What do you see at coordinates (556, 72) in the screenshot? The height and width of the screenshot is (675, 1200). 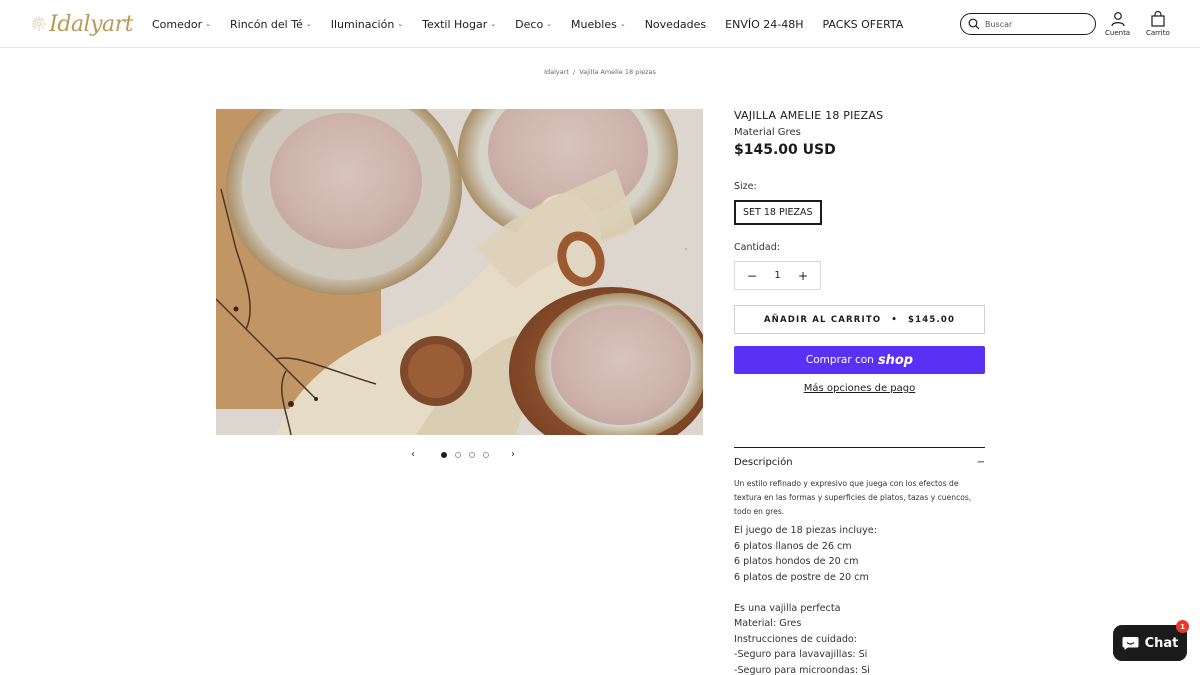 I see `breadcrumb-home: Idalyart` at bounding box center [556, 72].